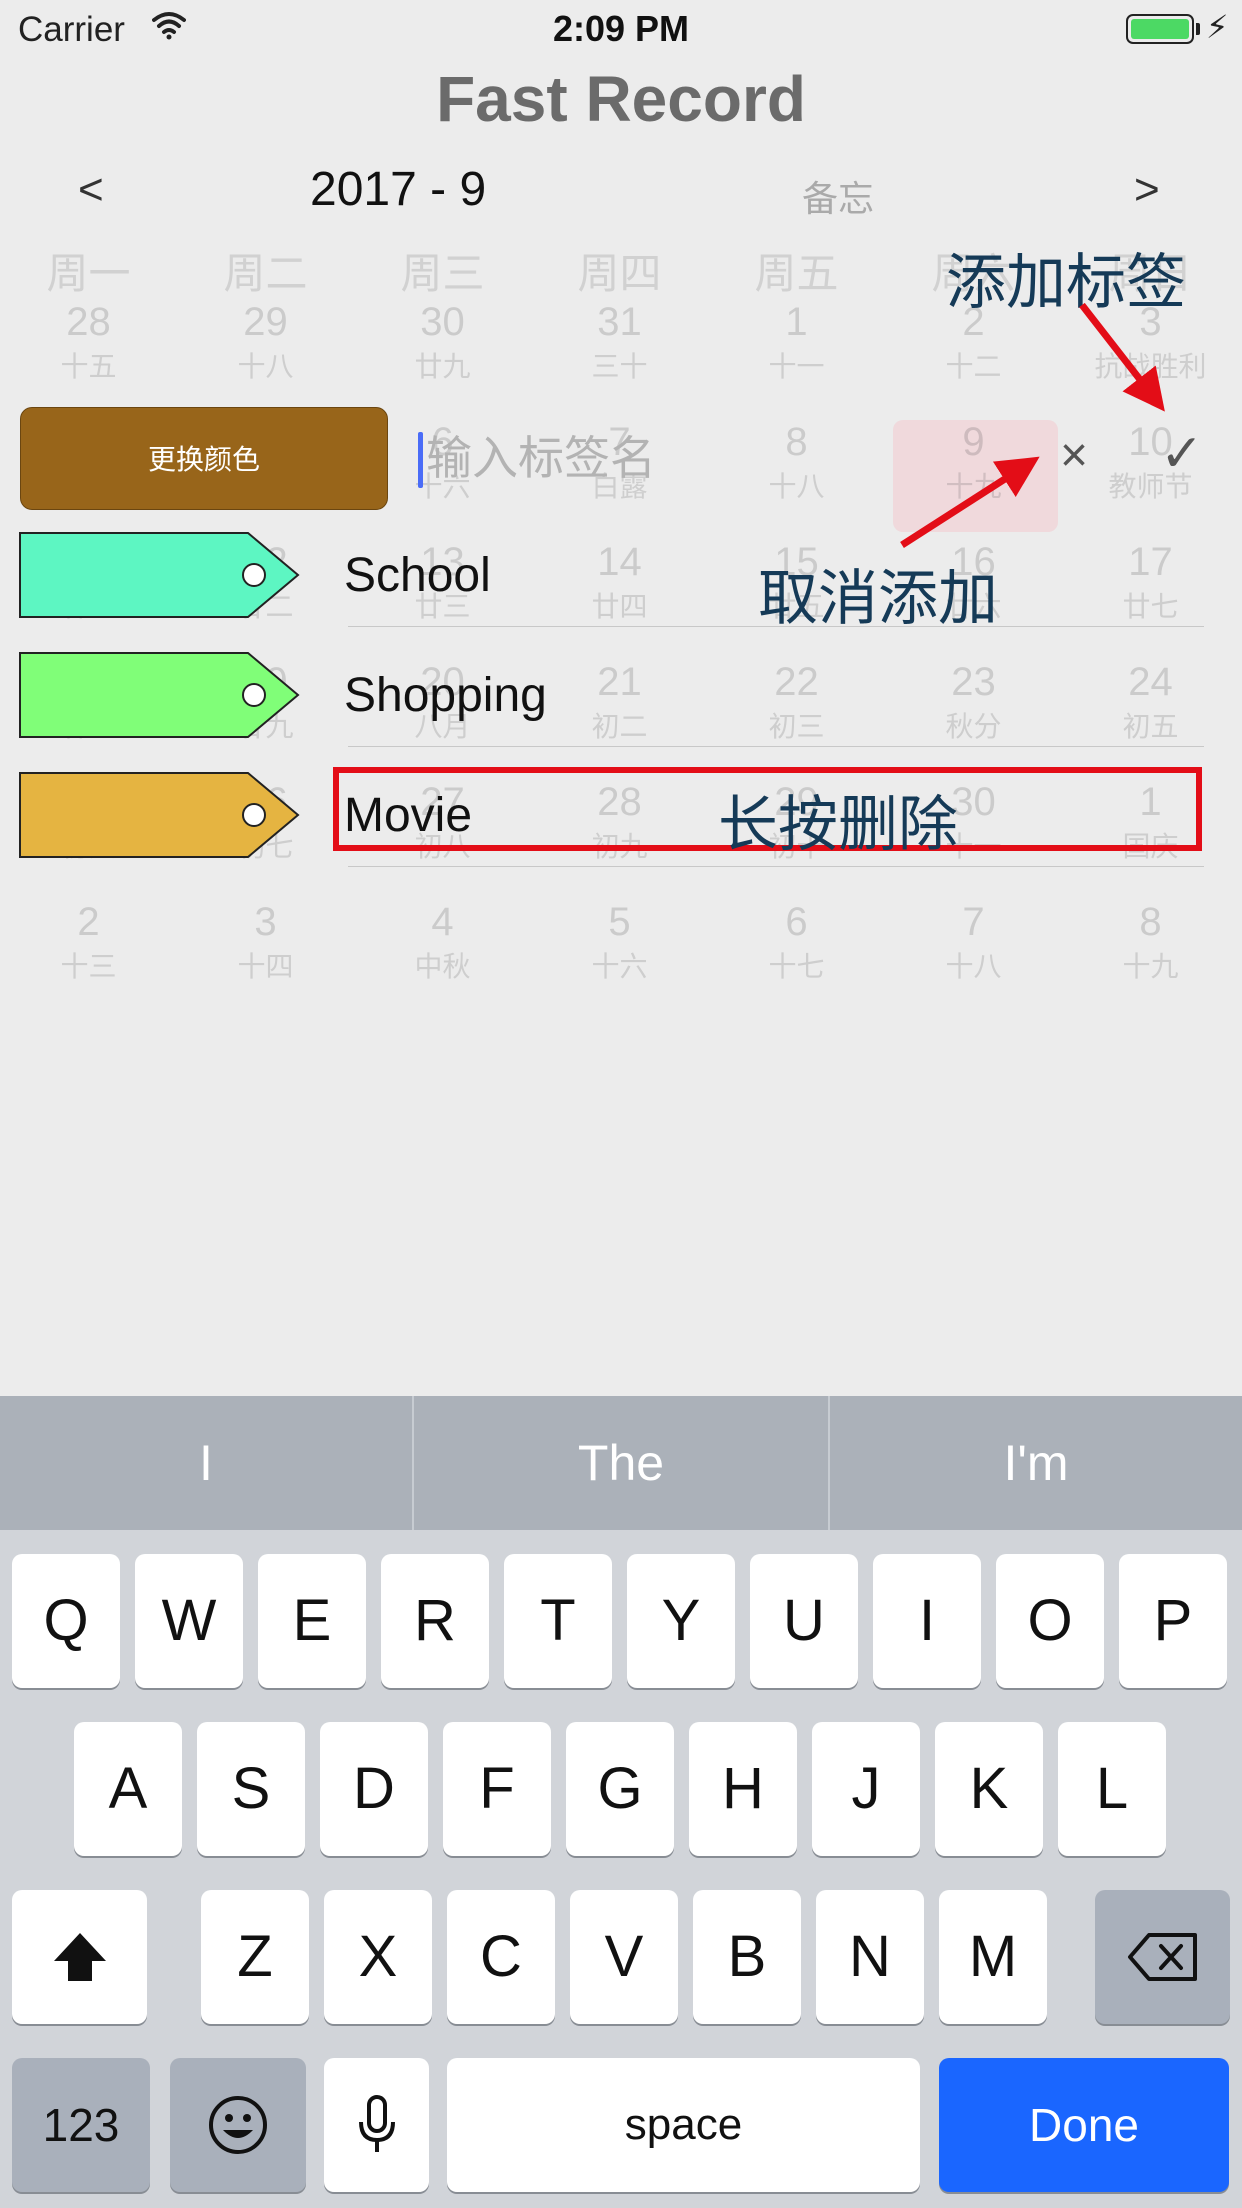  I want to click on lunar-label: 十七, so click(796, 966).